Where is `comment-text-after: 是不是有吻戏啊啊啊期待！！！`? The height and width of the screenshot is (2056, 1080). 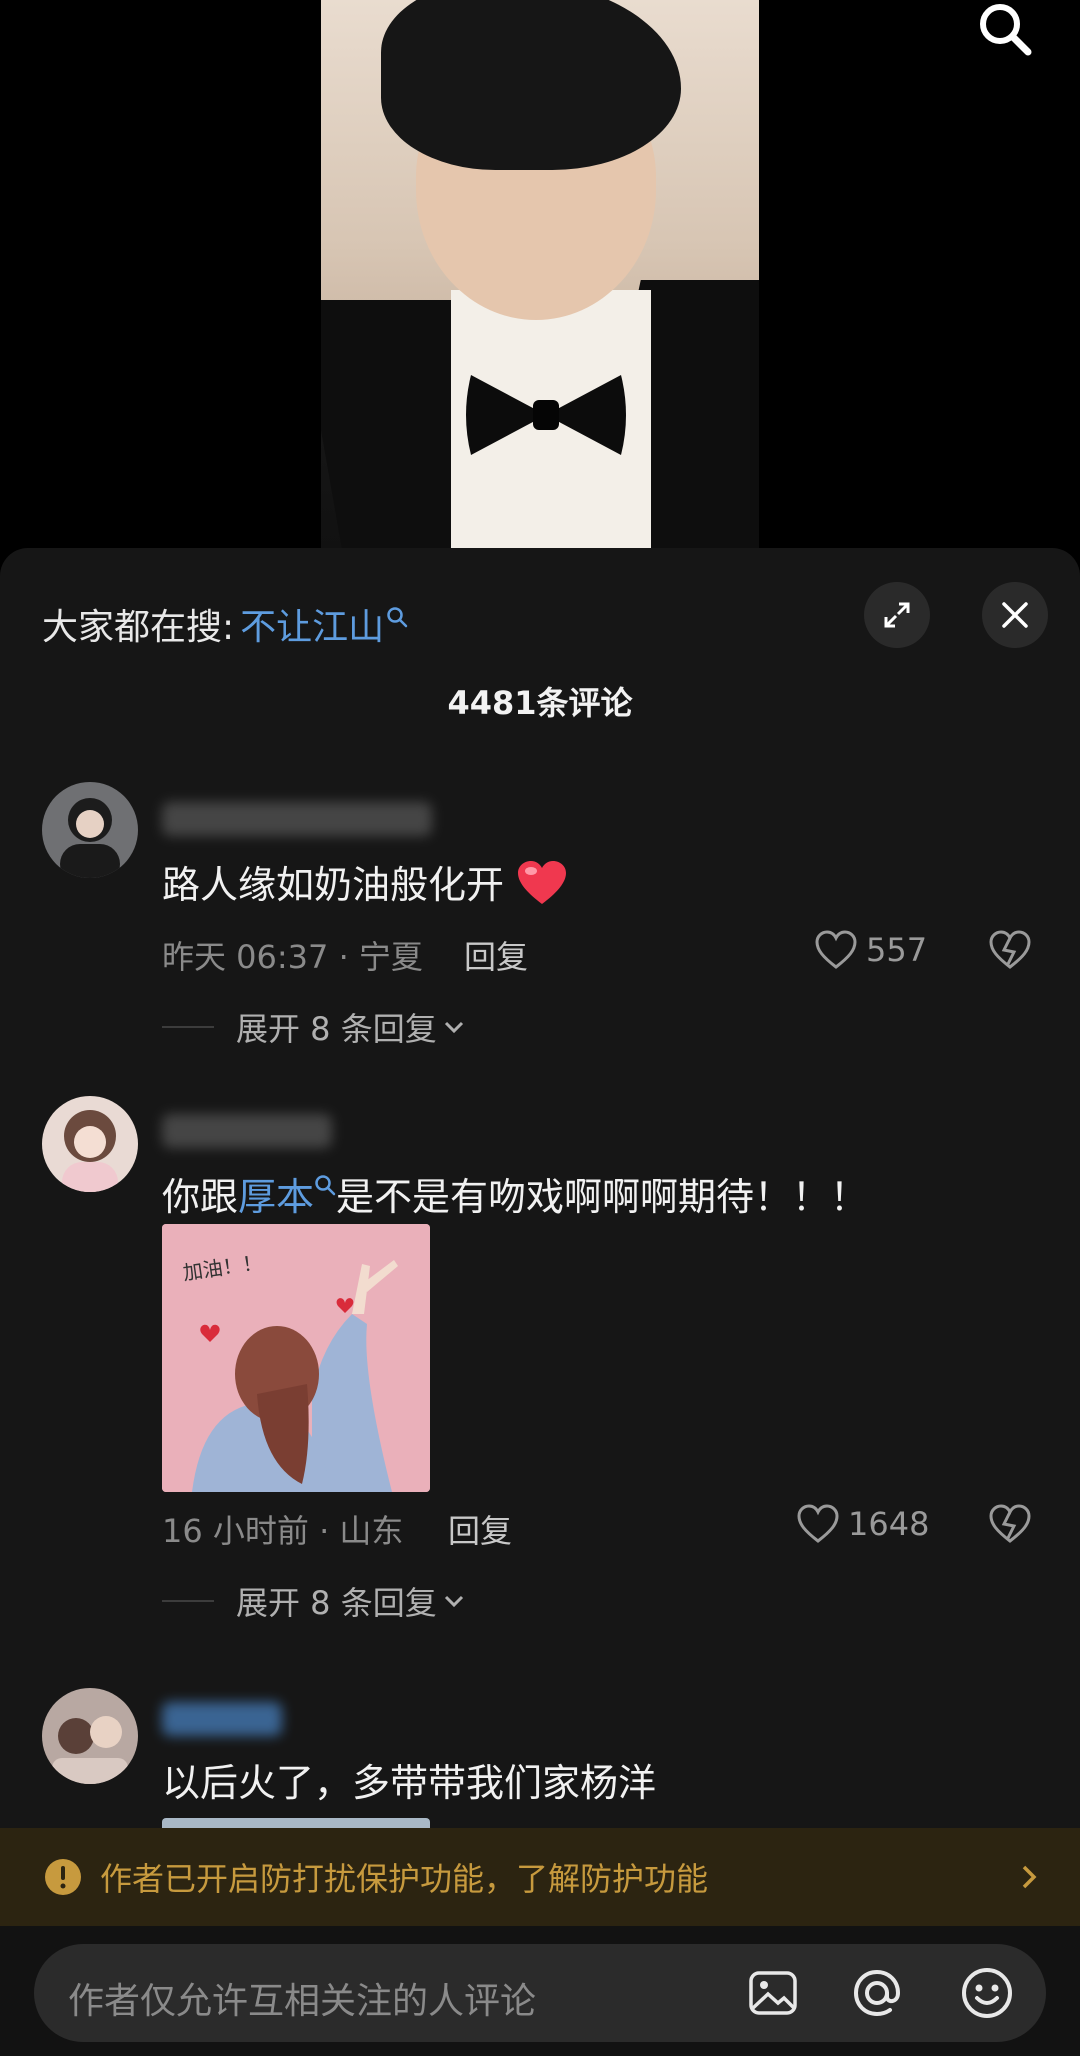
comment-text-after: 是不是有吻戏啊啊啊期待！！！ is located at coordinates (602, 1197).